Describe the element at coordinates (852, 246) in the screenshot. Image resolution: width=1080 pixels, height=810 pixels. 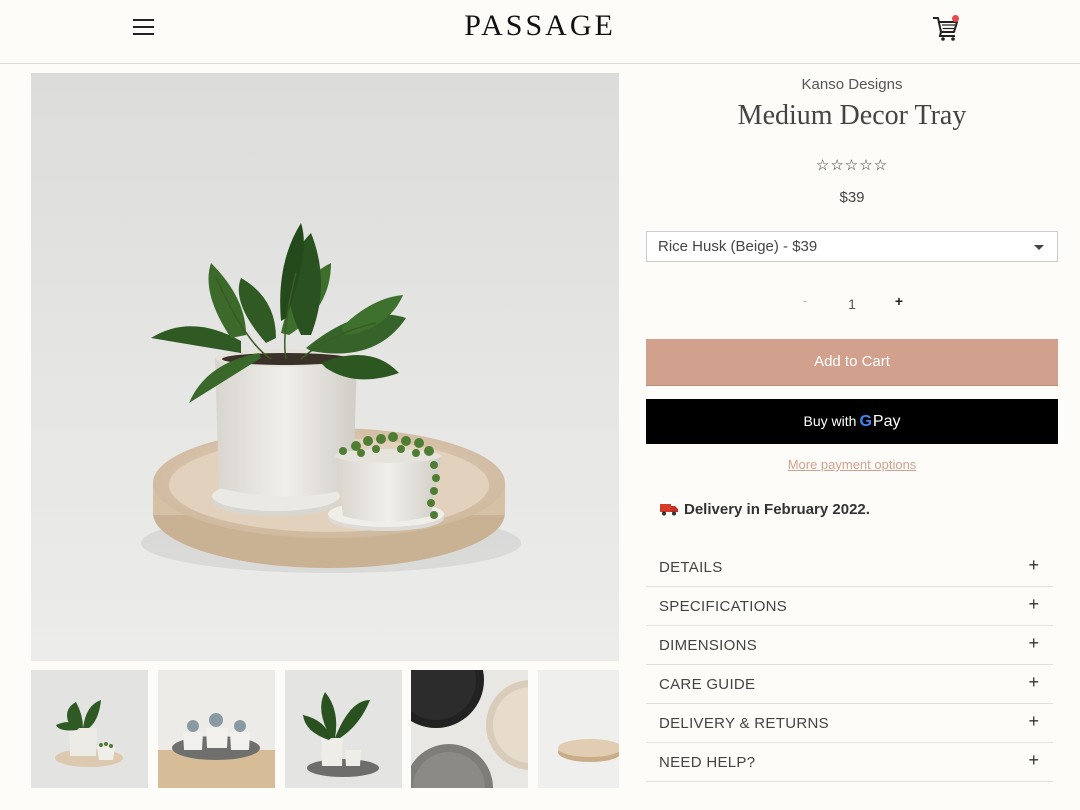
I see `variant-select: Rice Husk (Beige) - $39` at that location.